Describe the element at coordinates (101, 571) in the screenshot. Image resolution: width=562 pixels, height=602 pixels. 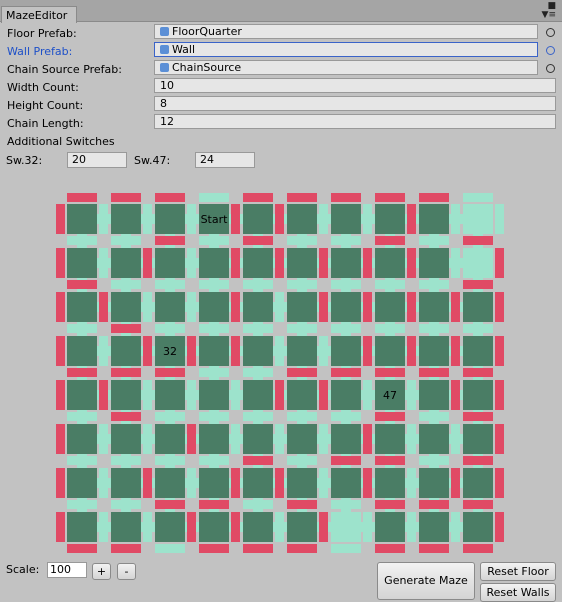
I see `zoom-in-button: +` at that location.